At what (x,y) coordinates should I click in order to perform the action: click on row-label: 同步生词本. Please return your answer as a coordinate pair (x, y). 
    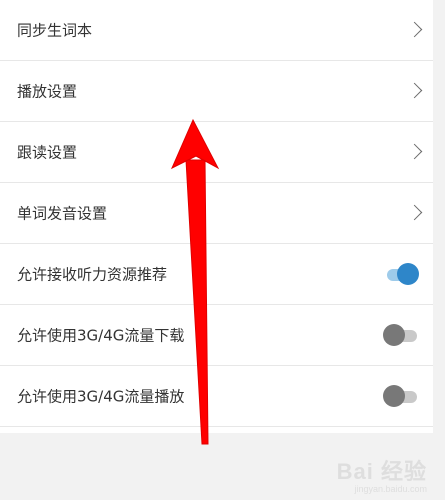
    Looking at the image, I should click on (55, 30).